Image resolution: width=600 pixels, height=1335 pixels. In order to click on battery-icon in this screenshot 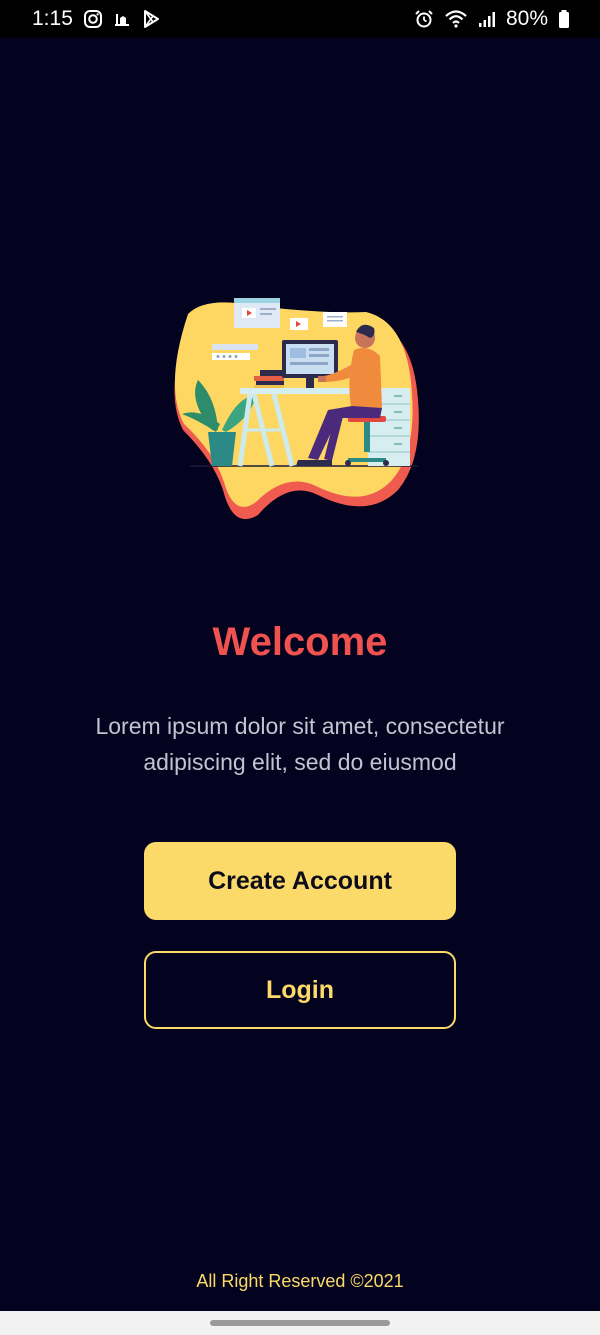, I will do `click(564, 19)`.